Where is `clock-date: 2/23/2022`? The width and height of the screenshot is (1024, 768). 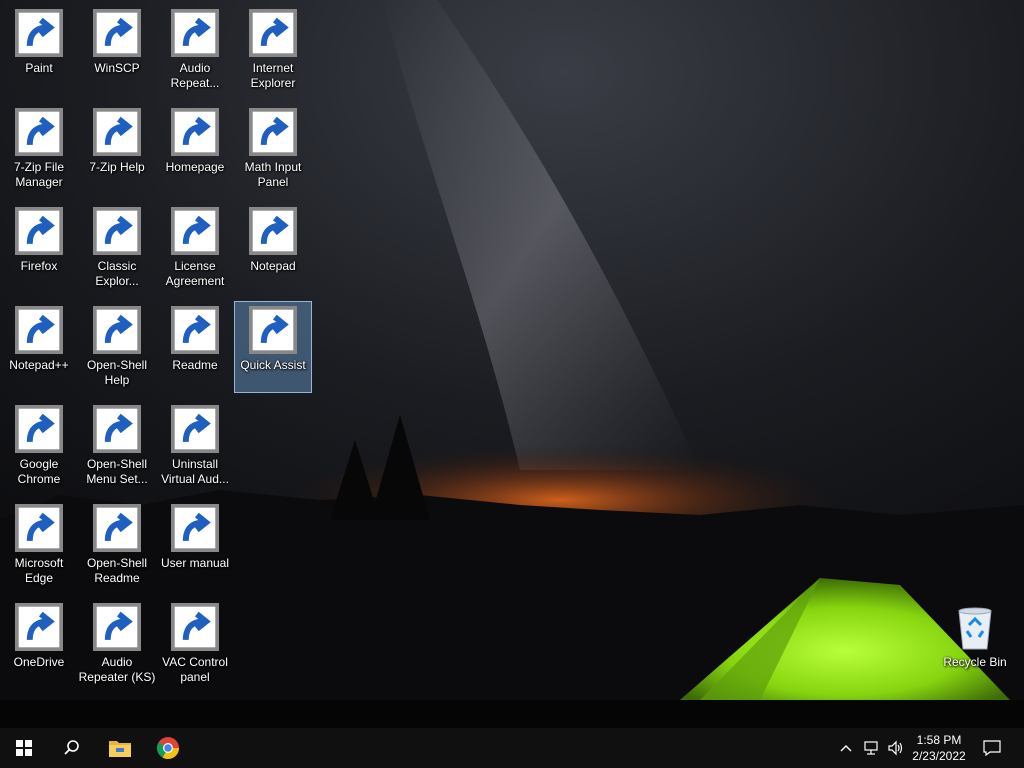 clock-date: 2/23/2022 is located at coordinates (939, 756).